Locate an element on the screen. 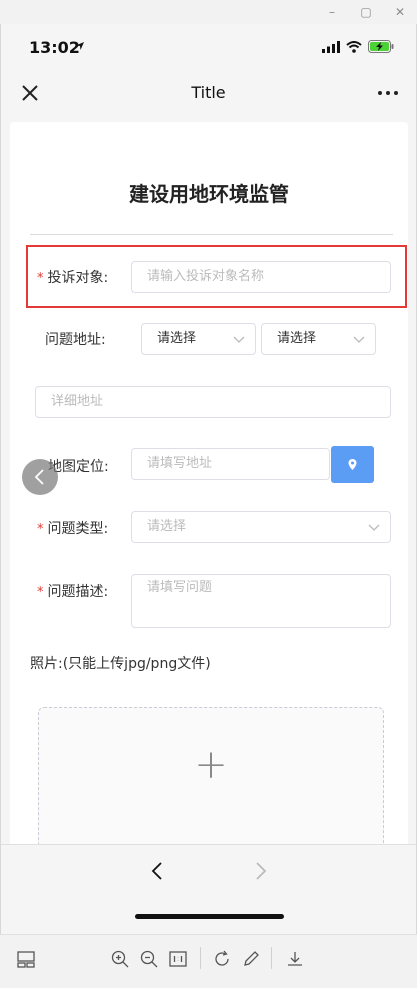 This screenshot has height=988, width=417. nav-title: Title is located at coordinates (208, 92).